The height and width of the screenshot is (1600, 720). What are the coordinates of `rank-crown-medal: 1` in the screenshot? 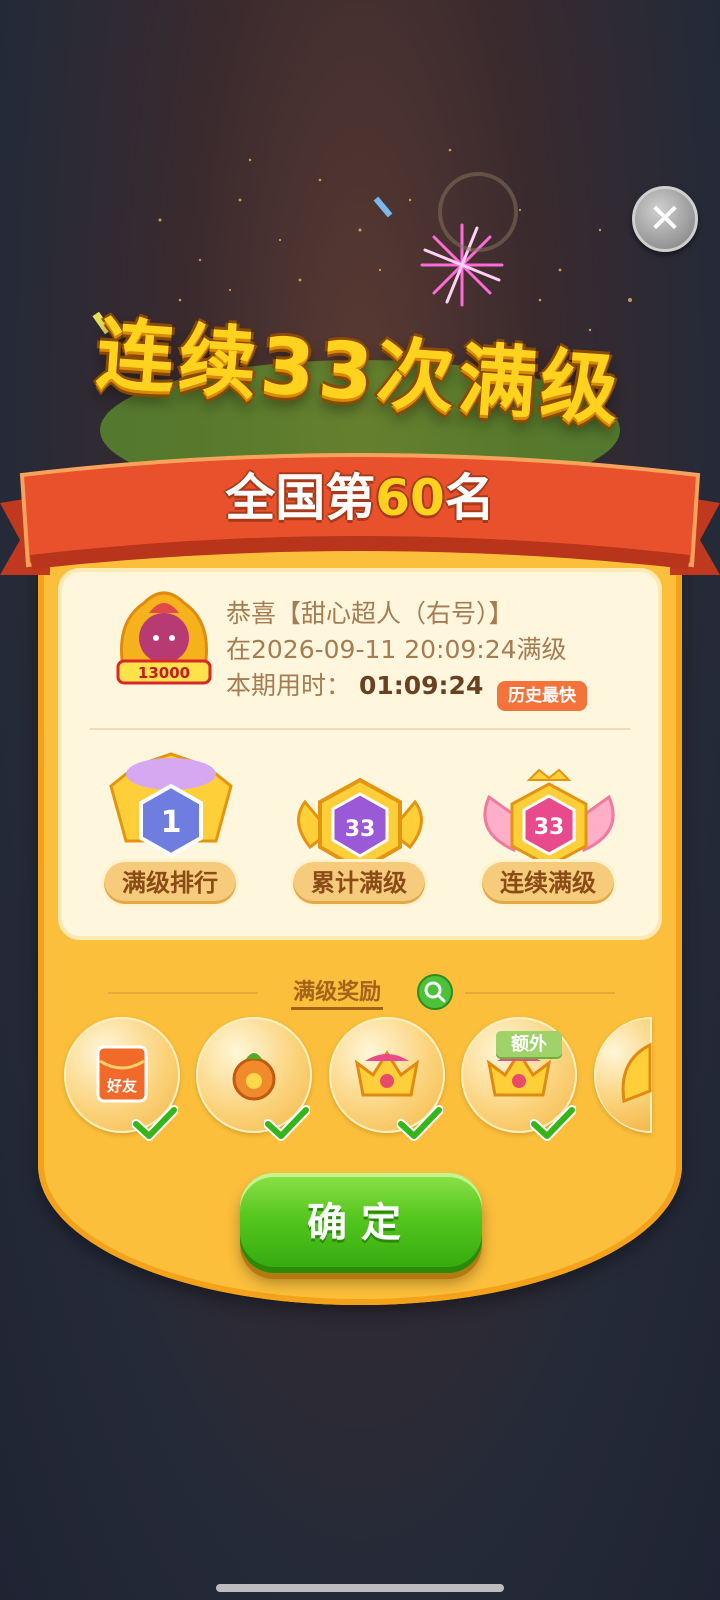 It's located at (171, 805).